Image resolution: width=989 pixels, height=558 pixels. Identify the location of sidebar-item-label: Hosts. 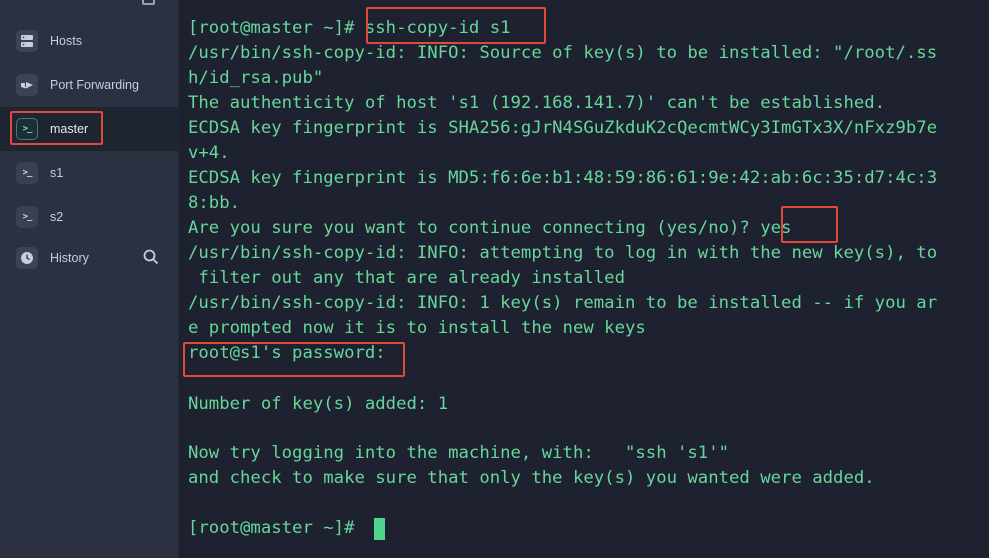
(66, 41).